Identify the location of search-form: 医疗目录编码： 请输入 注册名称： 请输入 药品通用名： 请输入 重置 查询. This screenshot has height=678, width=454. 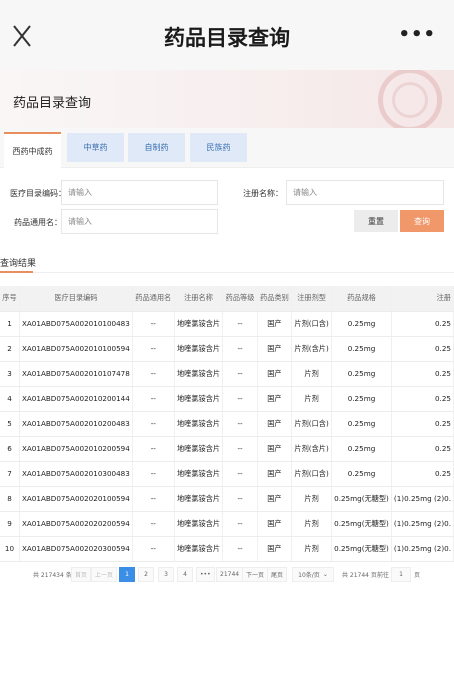
(227, 209).